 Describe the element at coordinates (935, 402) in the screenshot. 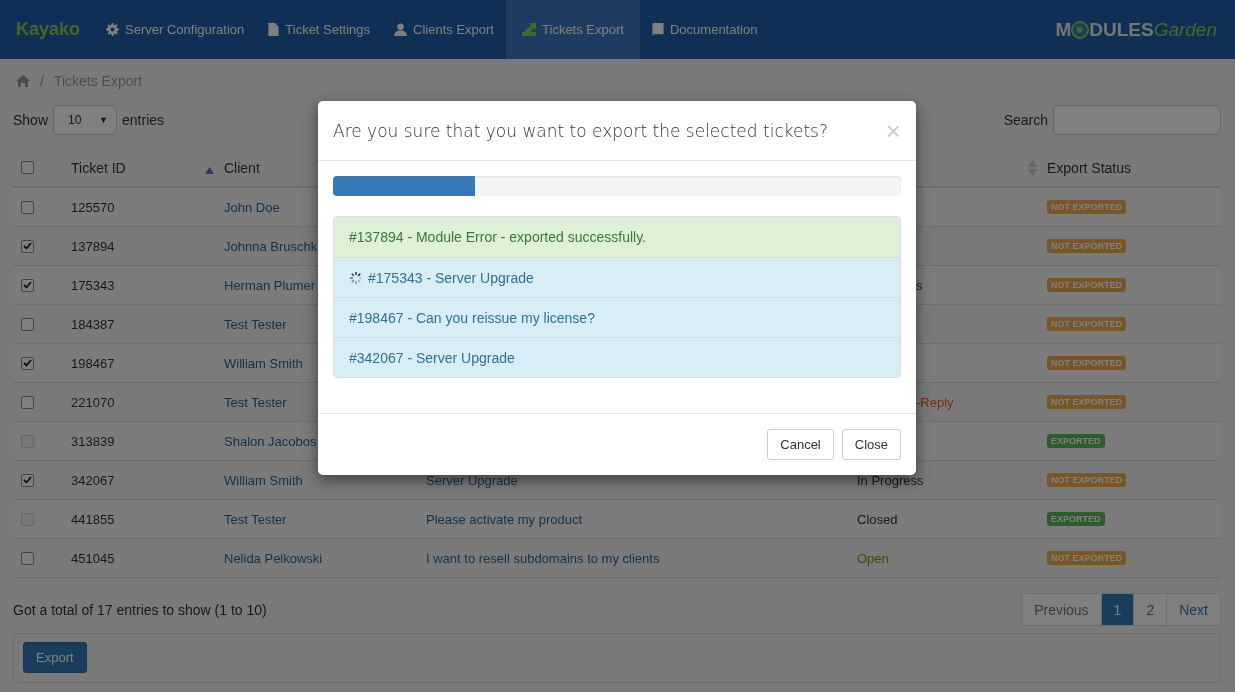

I see `ticket-status: -Reply` at that location.